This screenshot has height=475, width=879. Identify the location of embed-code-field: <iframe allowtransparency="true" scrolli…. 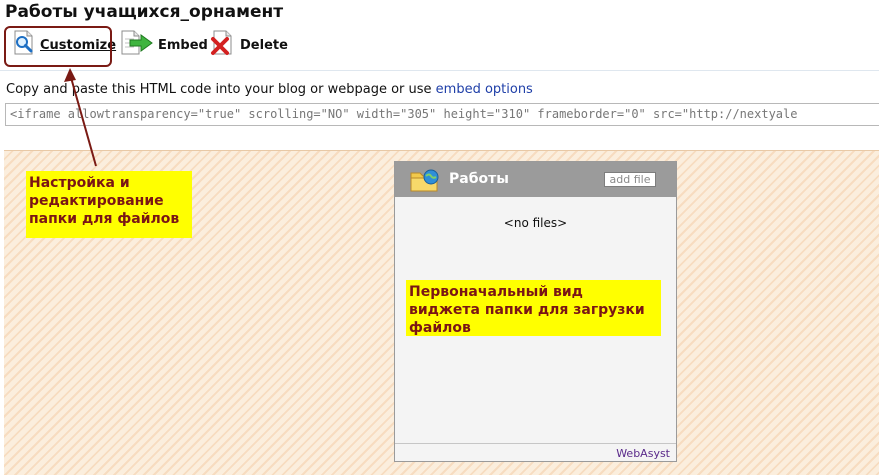
(442, 114).